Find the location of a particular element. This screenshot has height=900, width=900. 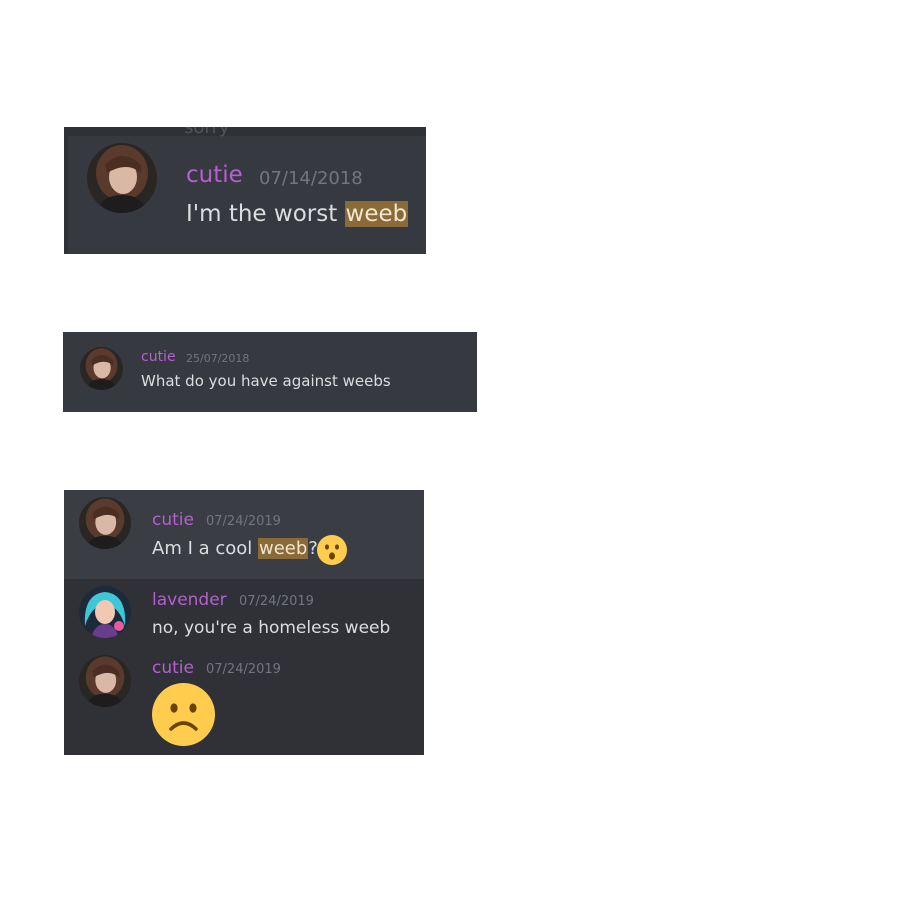

frowning-face-icon is located at coordinates (183, 714).